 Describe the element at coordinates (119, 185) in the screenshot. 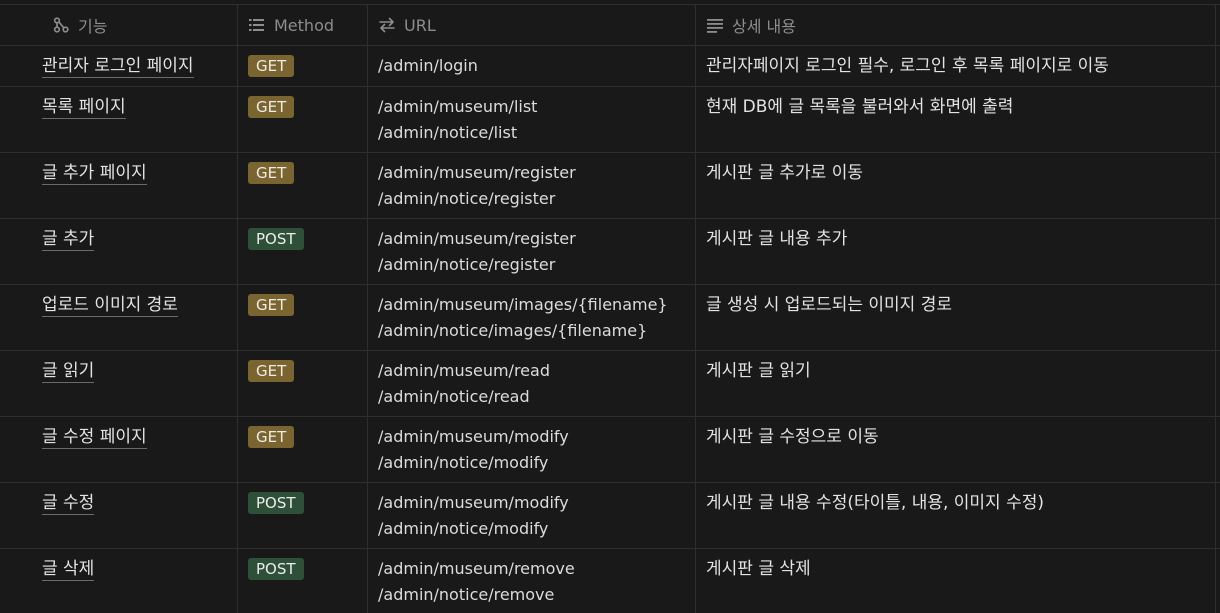

I see `feature-cell: 글 추가 페이지` at that location.